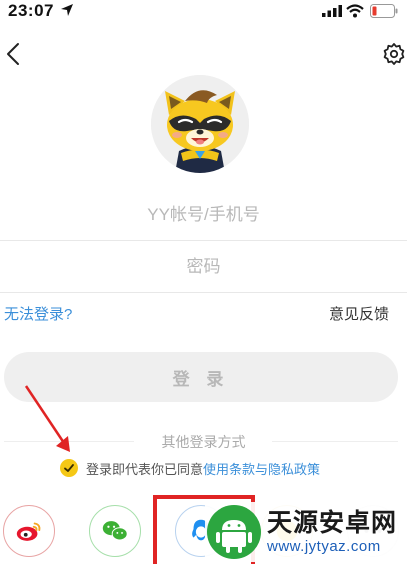  Describe the element at coordinates (355, 11) in the screenshot. I see `wifi-icon` at that location.